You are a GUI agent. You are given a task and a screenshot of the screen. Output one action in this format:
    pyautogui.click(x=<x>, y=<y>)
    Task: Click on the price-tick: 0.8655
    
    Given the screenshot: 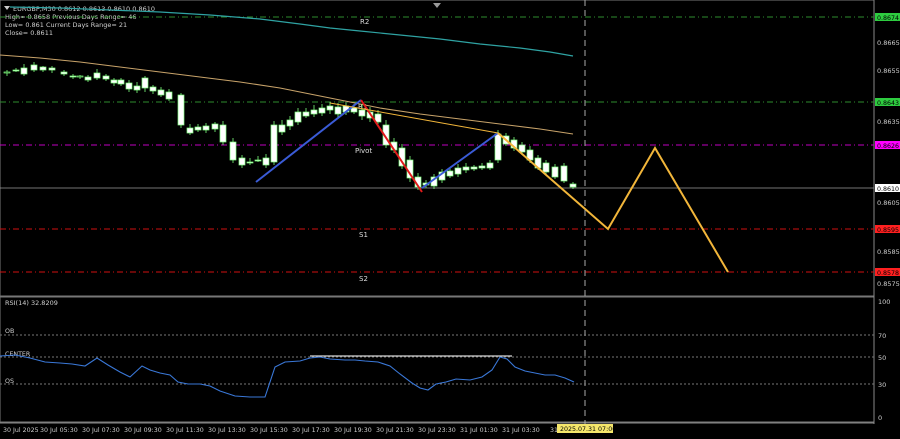 What is the action you would take?
    pyautogui.click(x=888, y=71)
    